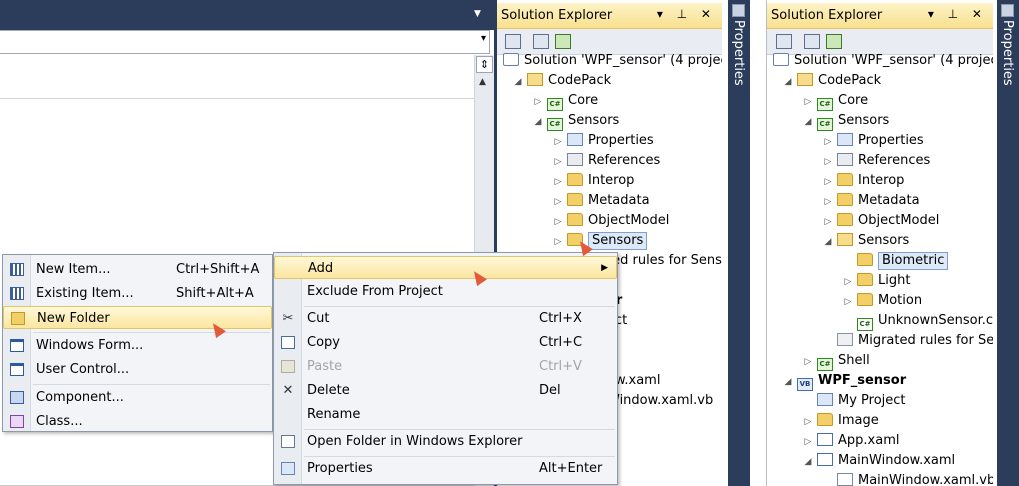 The image size is (1019, 486). I want to click on tree-item-fragment: Window.xaml.vb, so click(660, 401).